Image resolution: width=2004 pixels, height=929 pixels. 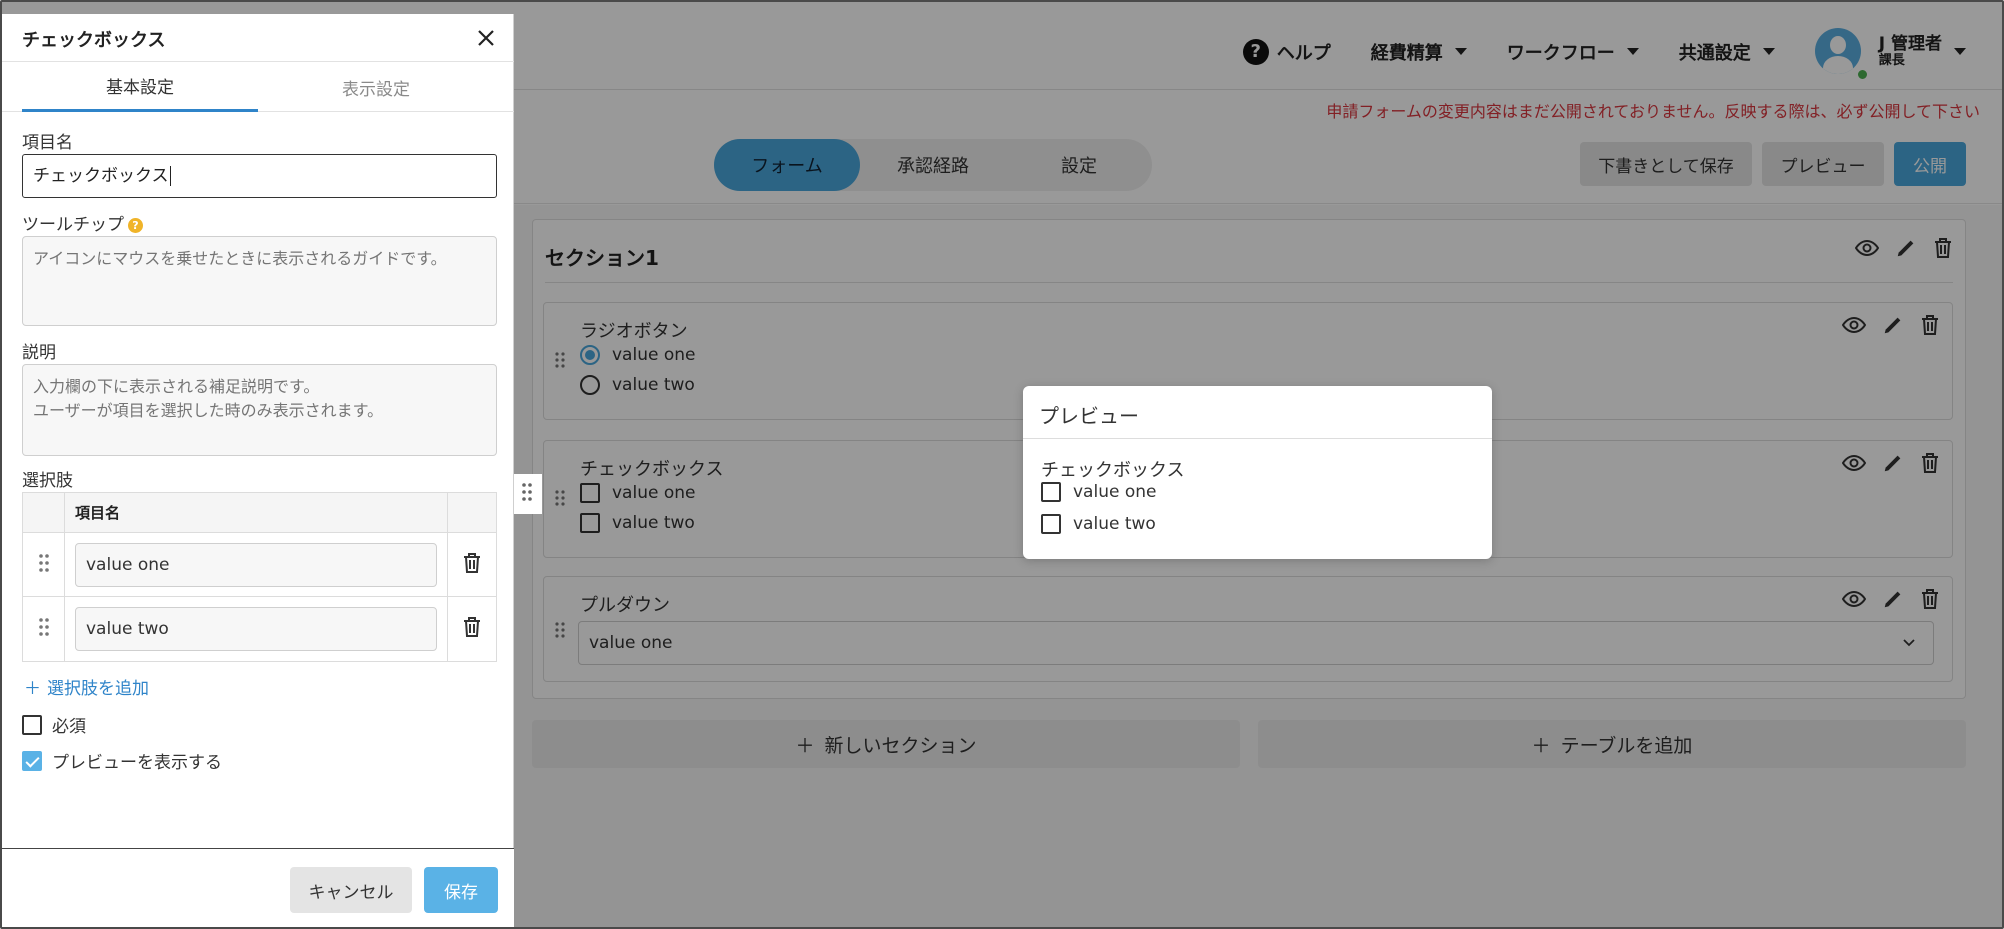 What do you see at coordinates (69, 727) in the screenshot?
I see `required-label: 必須` at bounding box center [69, 727].